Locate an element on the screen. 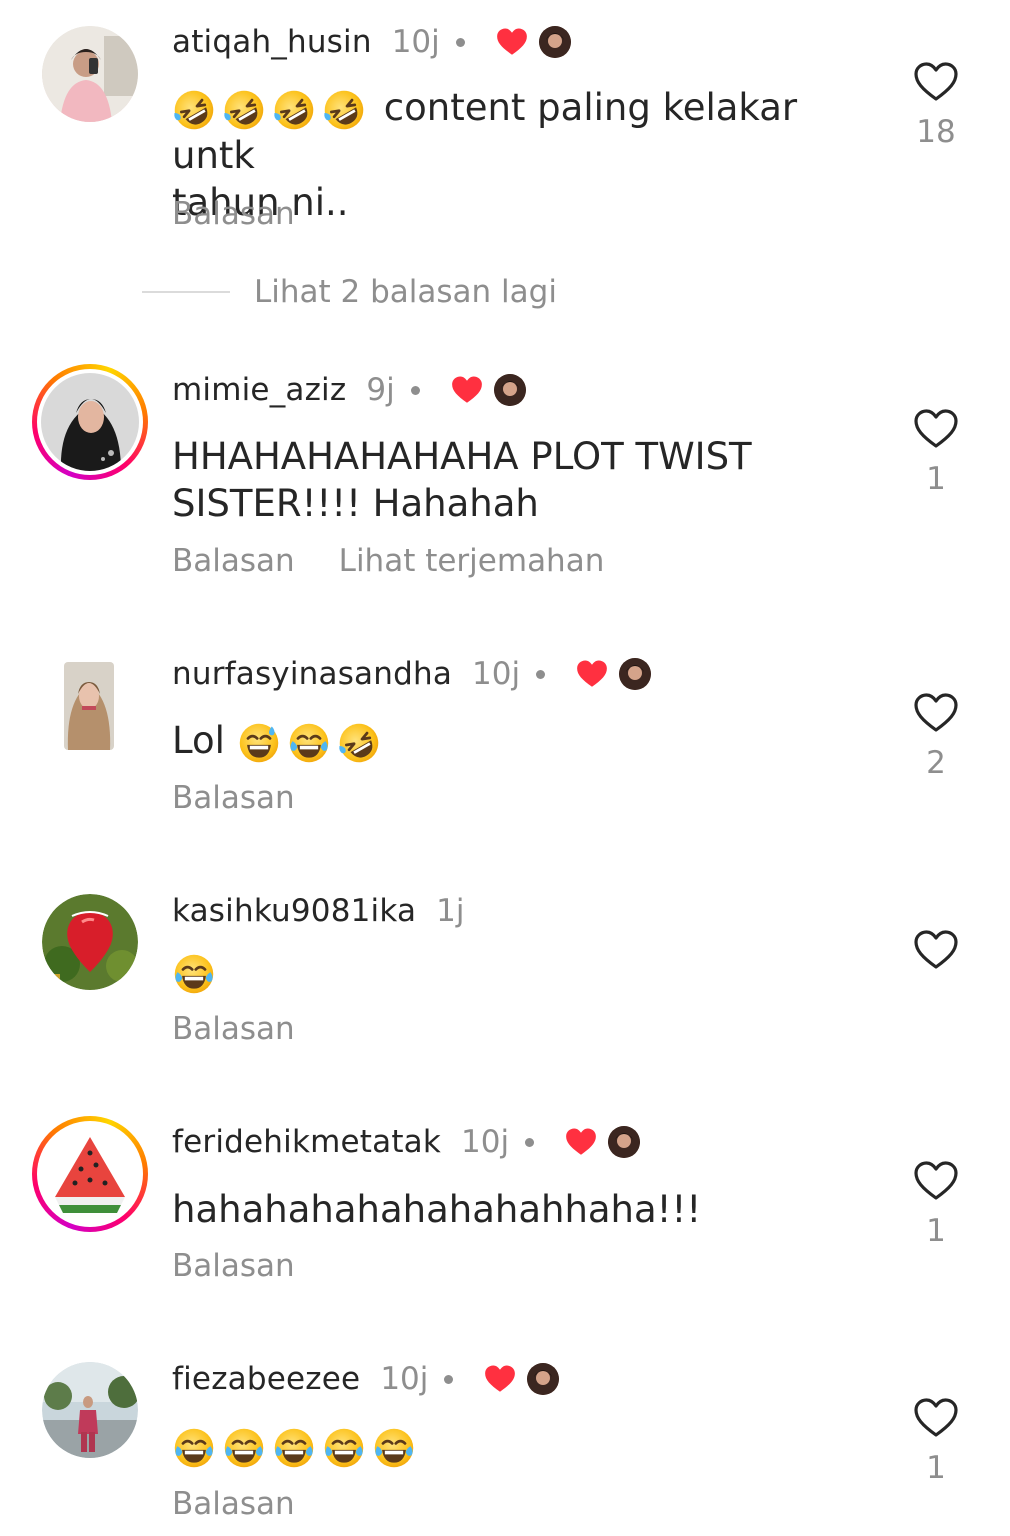  username: feridehikmetatak is located at coordinates (306, 1142).